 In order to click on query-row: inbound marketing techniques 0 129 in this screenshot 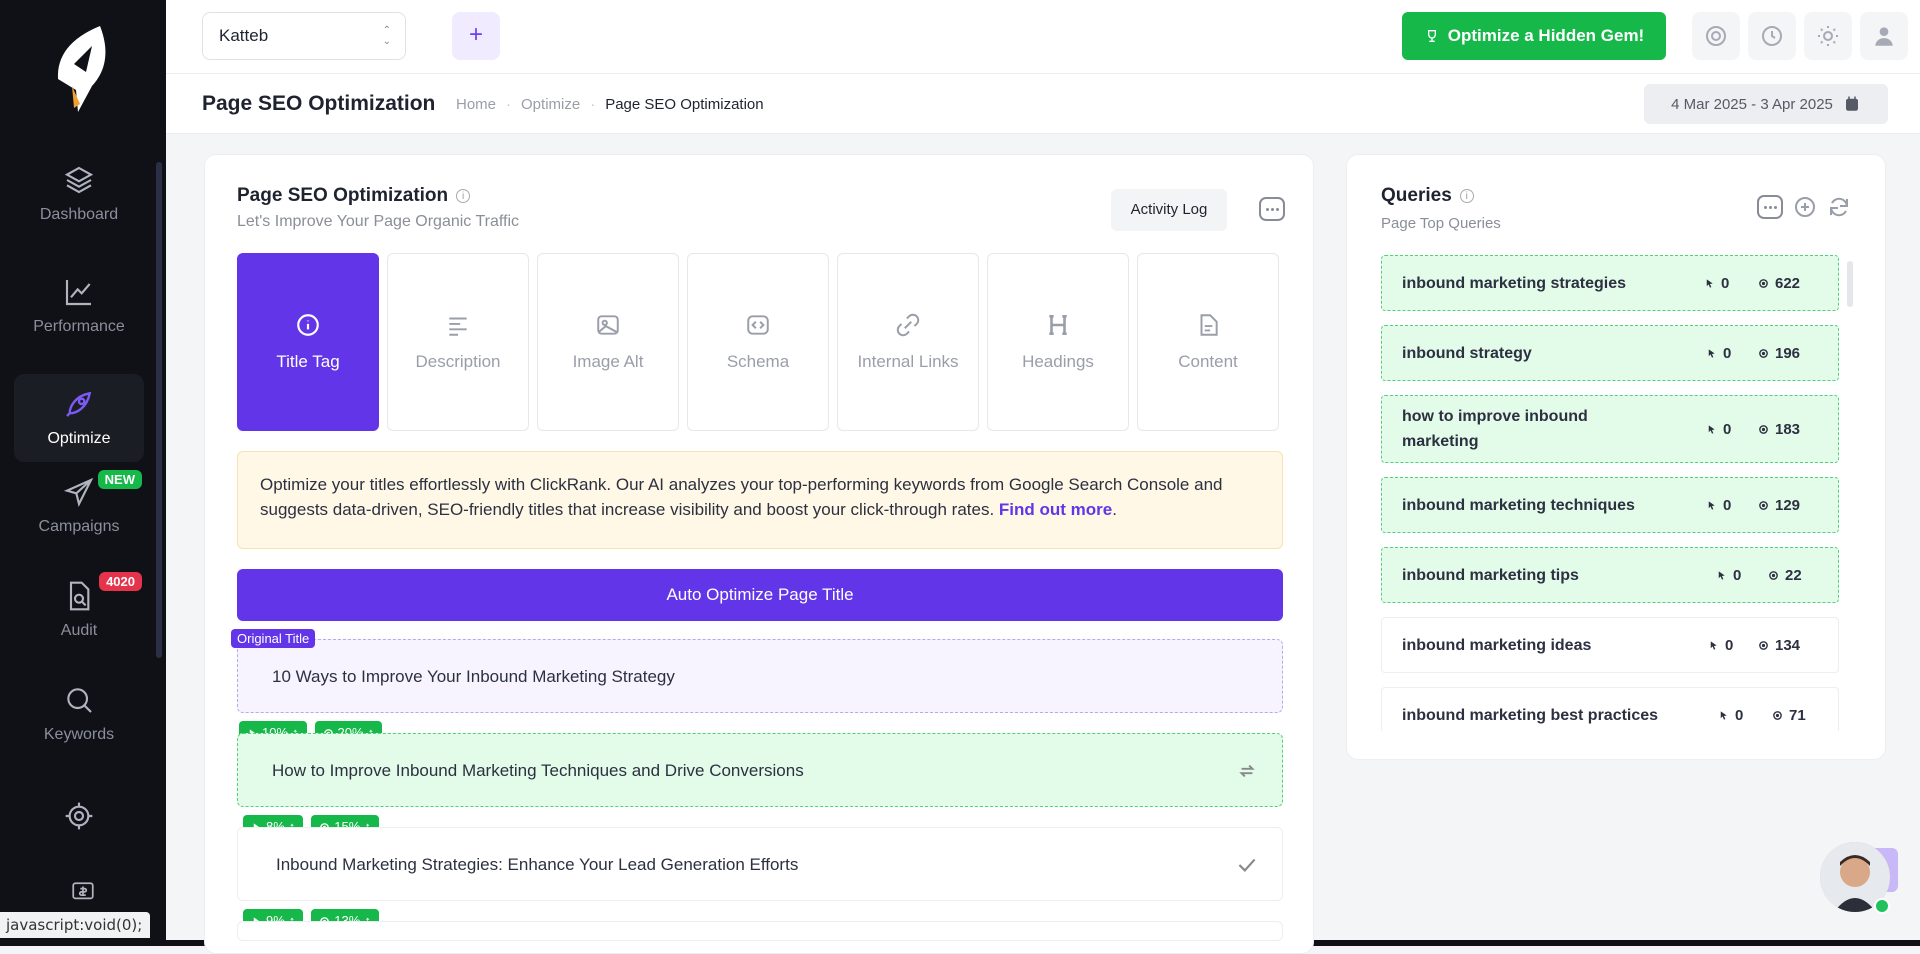, I will do `click(1610, 505)`.